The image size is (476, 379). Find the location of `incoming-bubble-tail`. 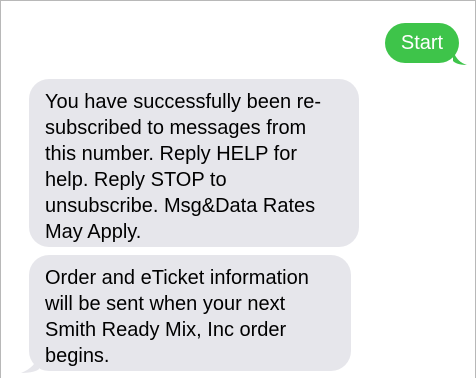

incoming-bubble-tail is located at coordinates (30, 363).